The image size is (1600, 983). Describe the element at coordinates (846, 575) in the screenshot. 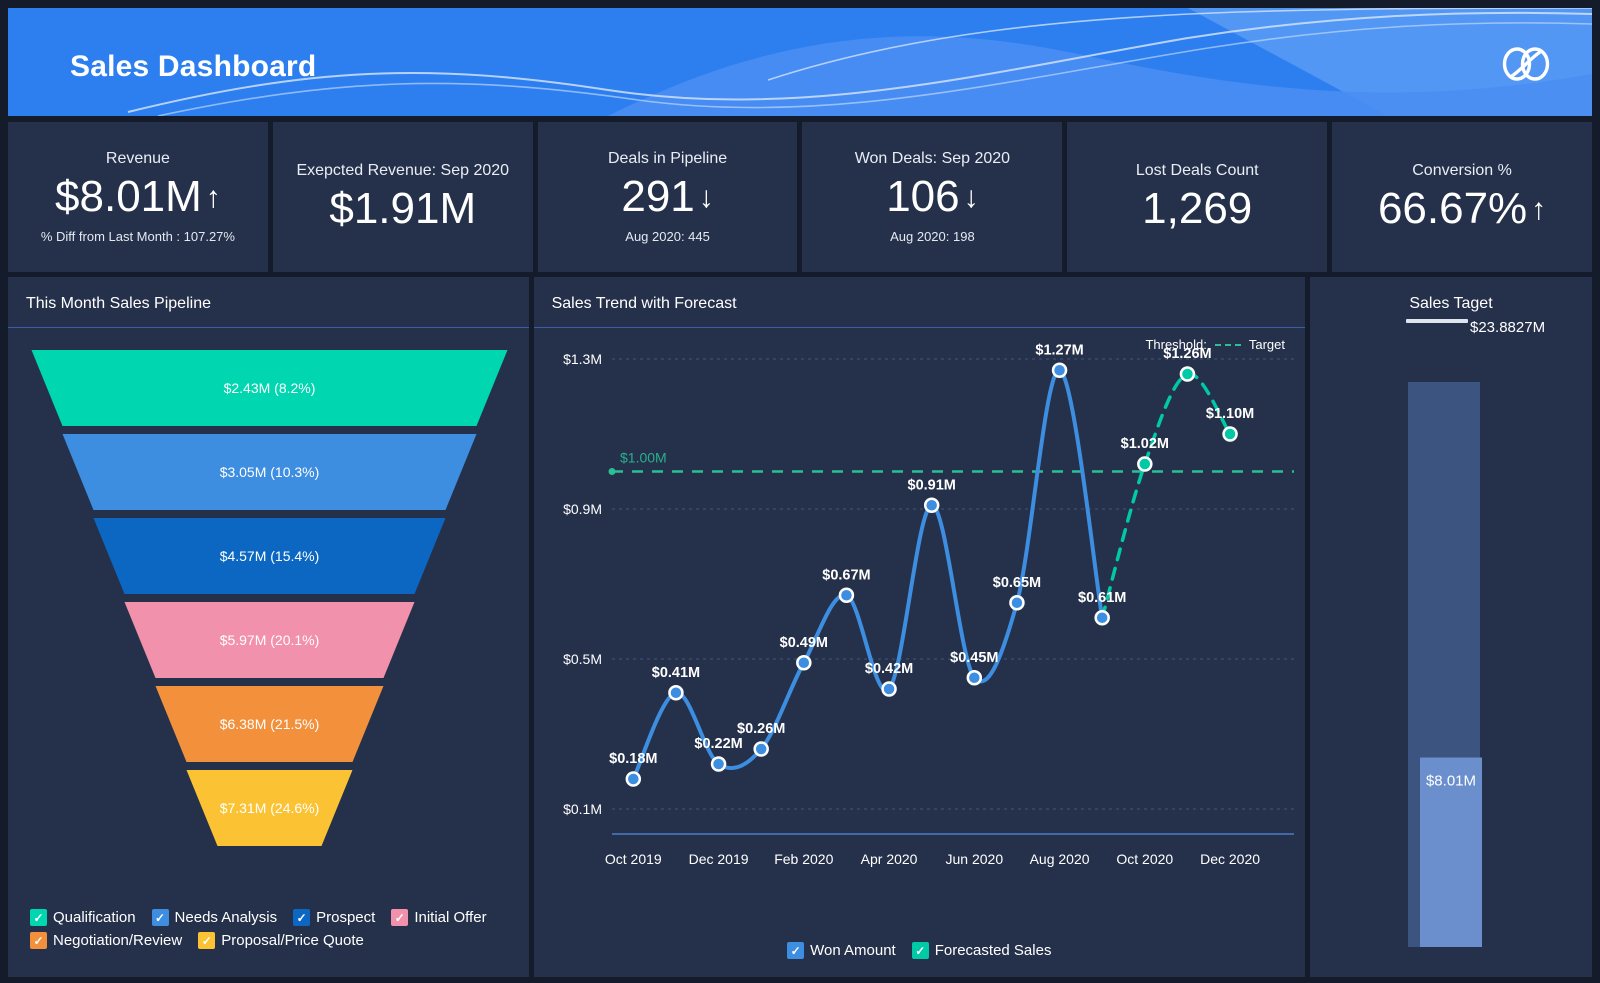

I see `data-point-label: $0.67M` at that location.